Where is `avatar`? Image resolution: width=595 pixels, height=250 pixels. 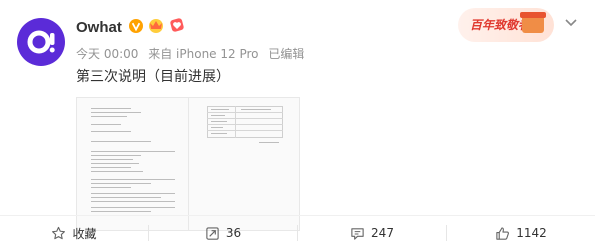
avatar is located at coordinates (41, 42).